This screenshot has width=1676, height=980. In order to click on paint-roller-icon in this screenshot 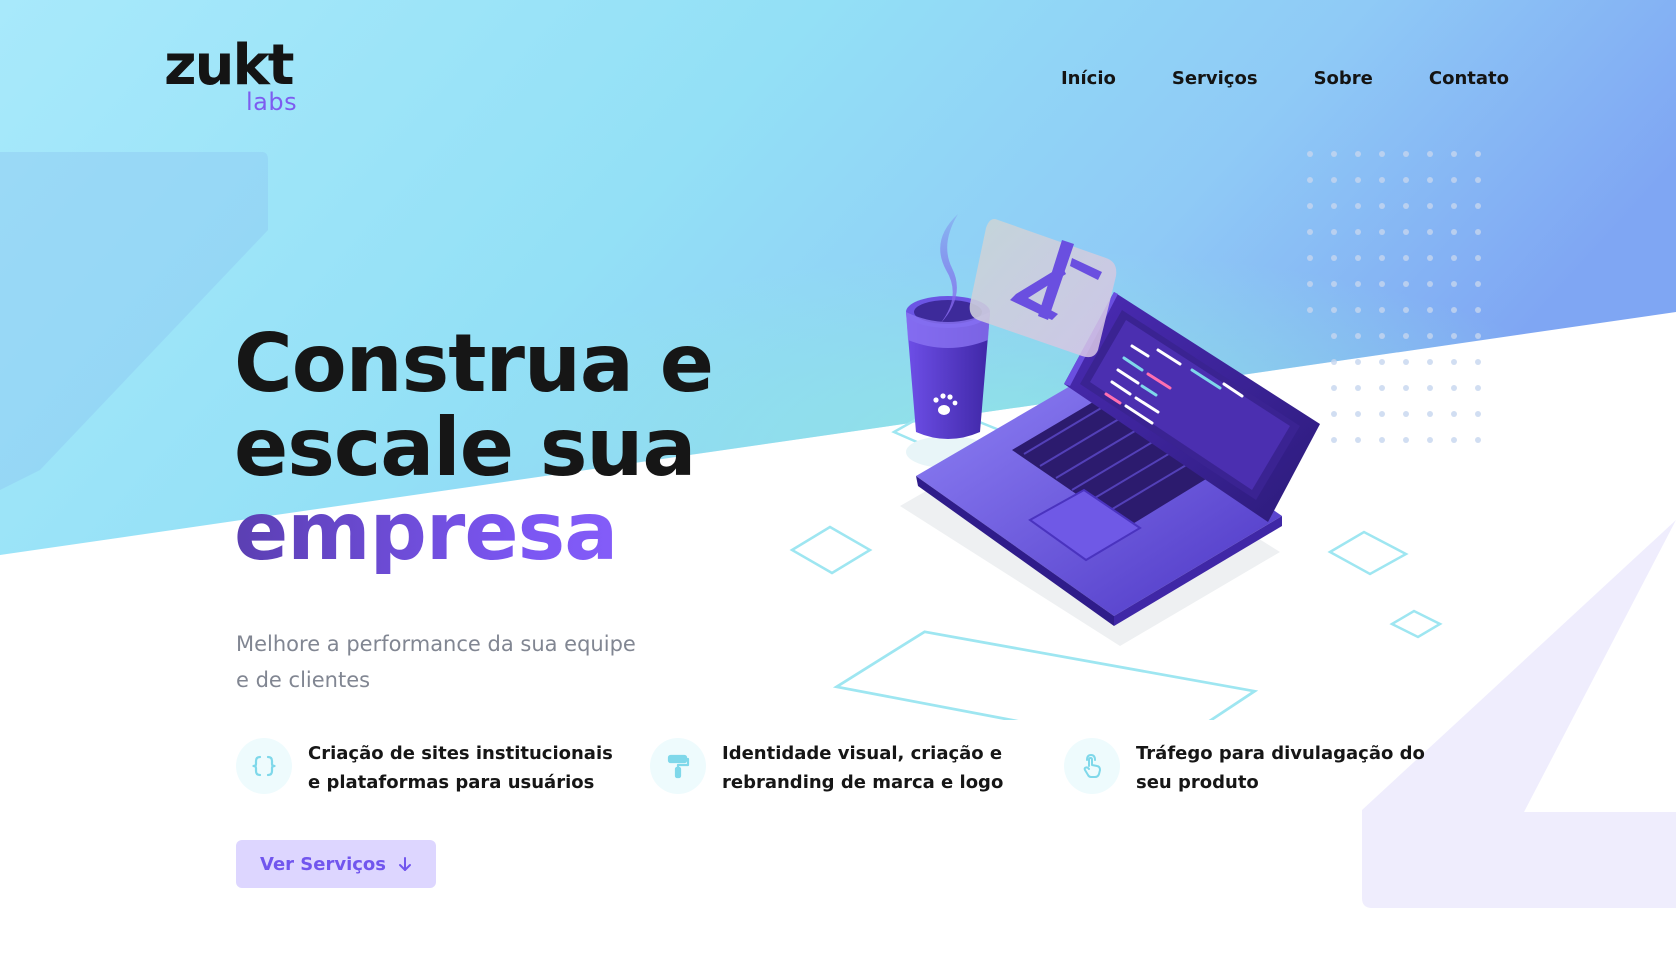, I will do `click(678, 766)`.